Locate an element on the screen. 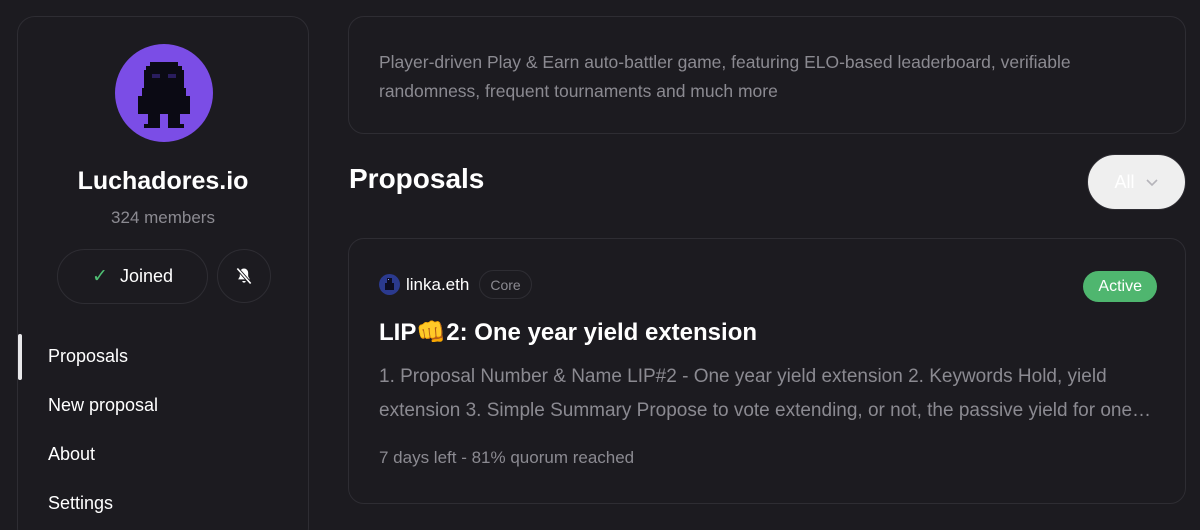 Image resolution: width=1200 pixels, height=530 pixels. joined-label: Joined is located at coordinates (146, 276).